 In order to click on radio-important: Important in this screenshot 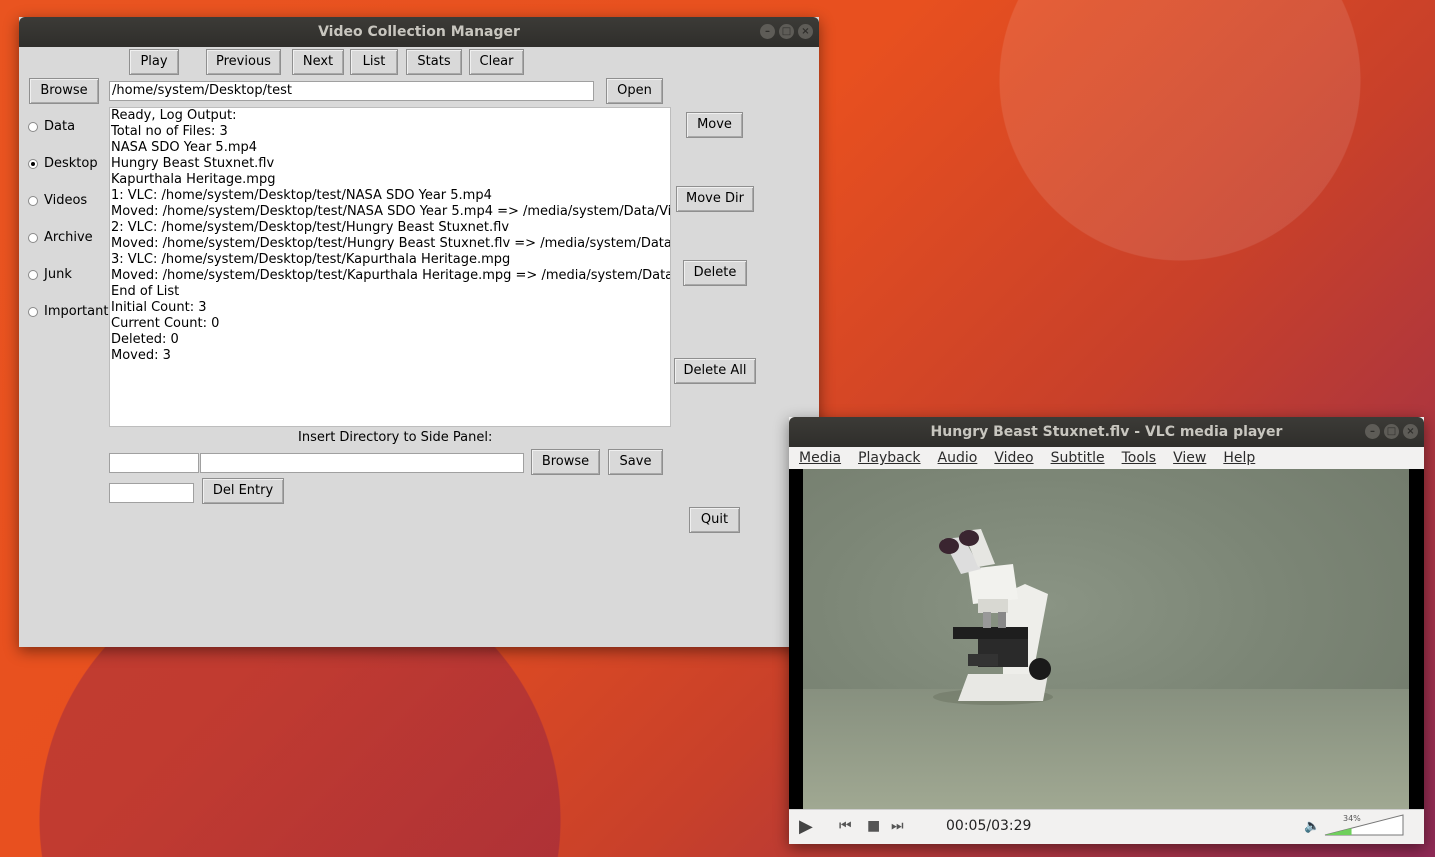, I will do `click(68, 311)`.